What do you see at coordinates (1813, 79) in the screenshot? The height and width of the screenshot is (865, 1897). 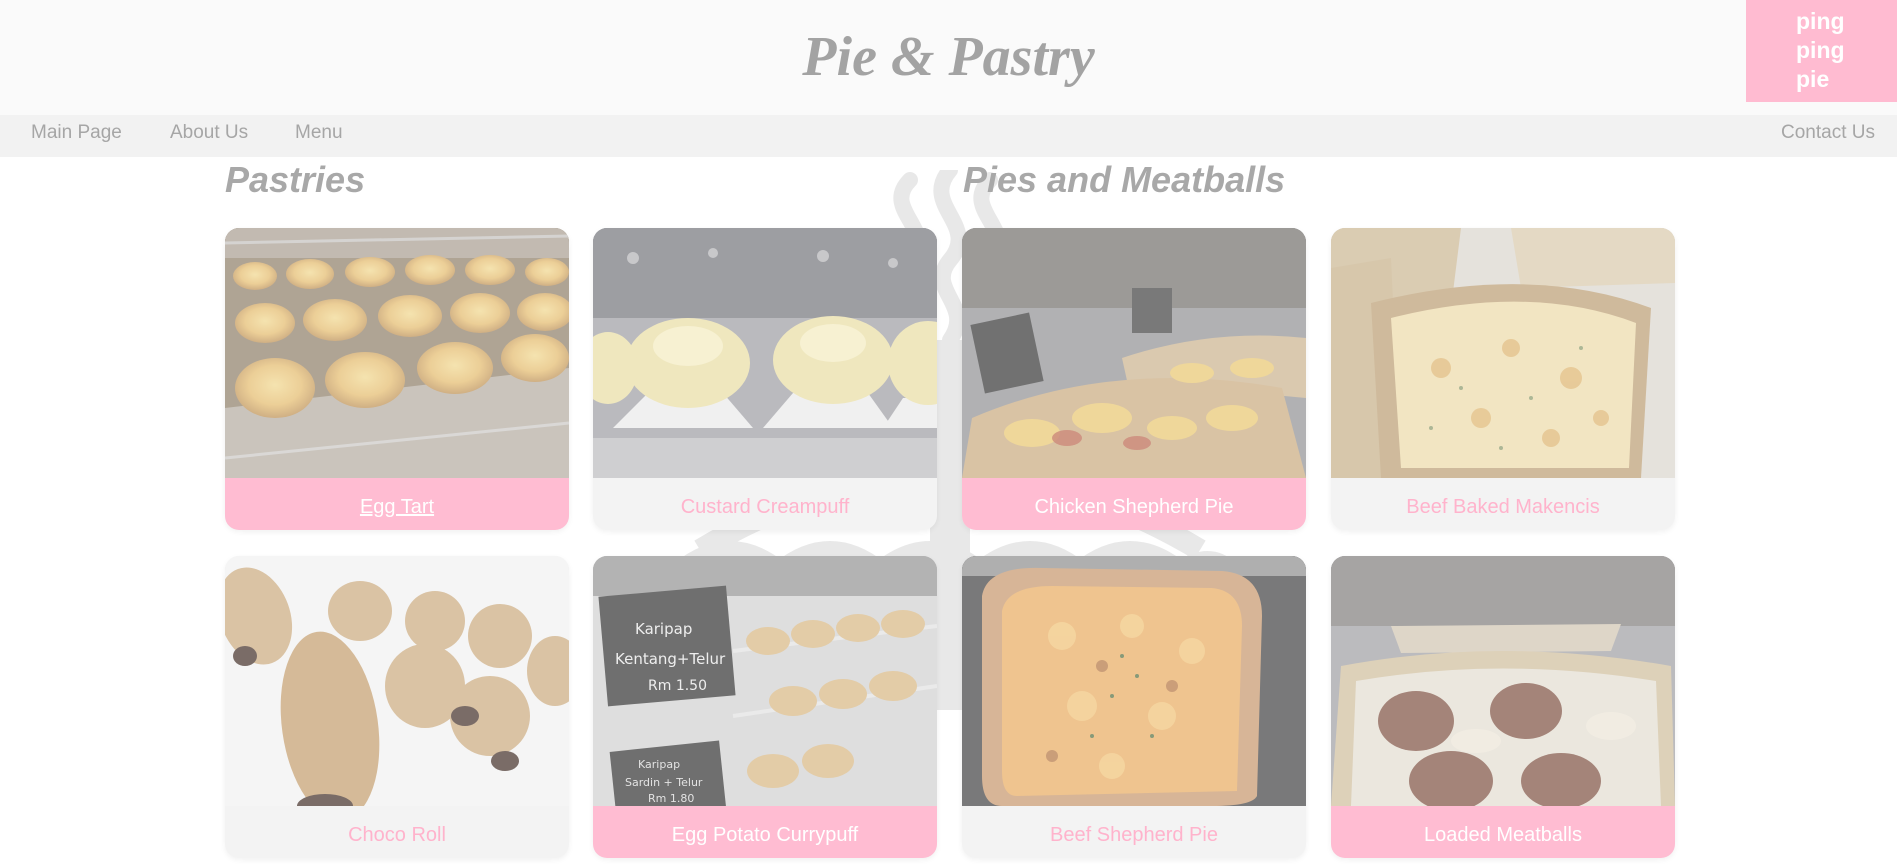 I see `logo-line: pie` at bounding box center [1813, 79].